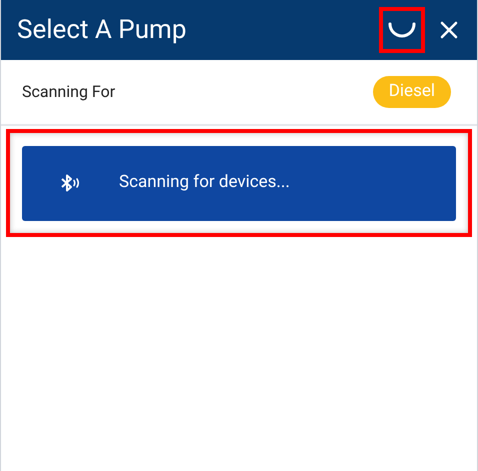  I want to click on spinner-icon, so click(402, 30).